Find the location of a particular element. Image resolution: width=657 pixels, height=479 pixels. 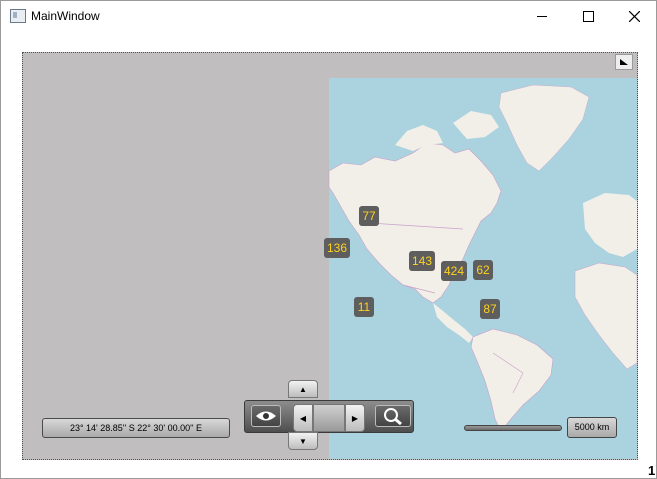

cluster-marker: 136 is located at coordinates (337, 248).